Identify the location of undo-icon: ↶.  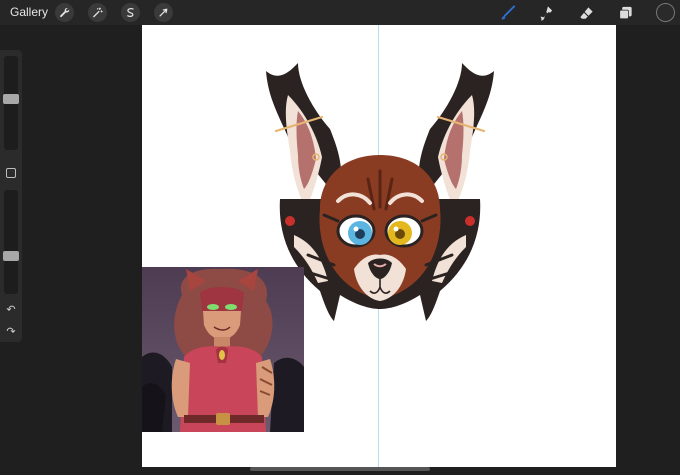
(11, 309).